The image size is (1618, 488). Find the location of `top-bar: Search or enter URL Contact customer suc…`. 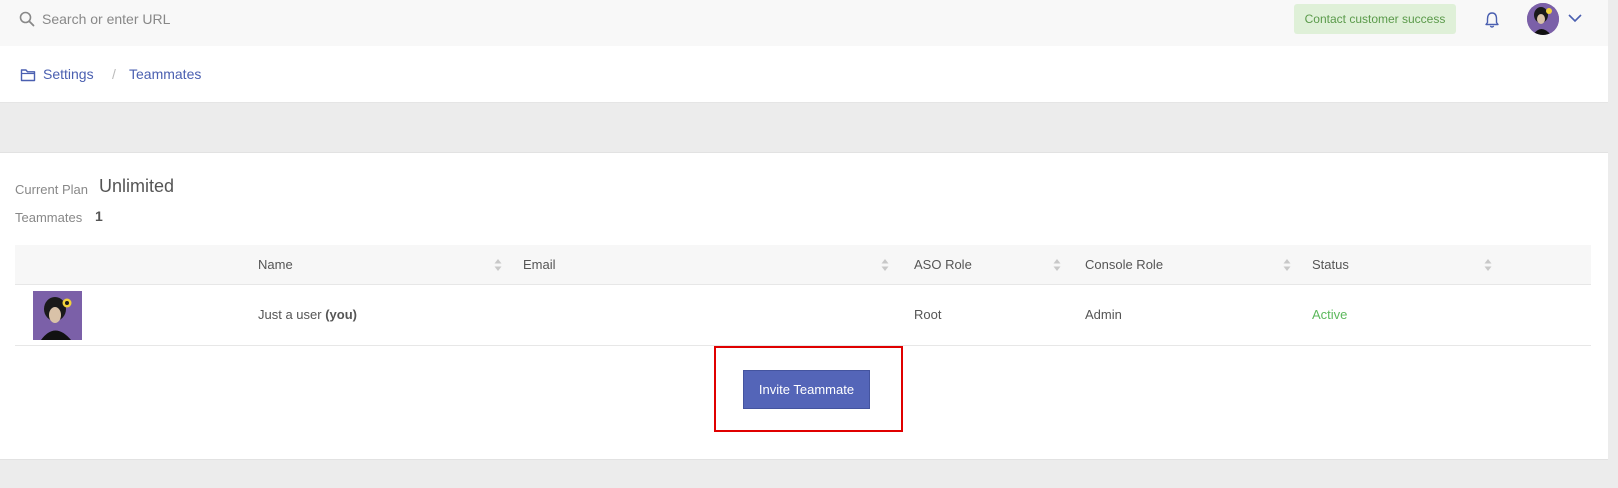

top-bar: Search or enter URL Contact customer suc… is located at coordinates (804, 23).